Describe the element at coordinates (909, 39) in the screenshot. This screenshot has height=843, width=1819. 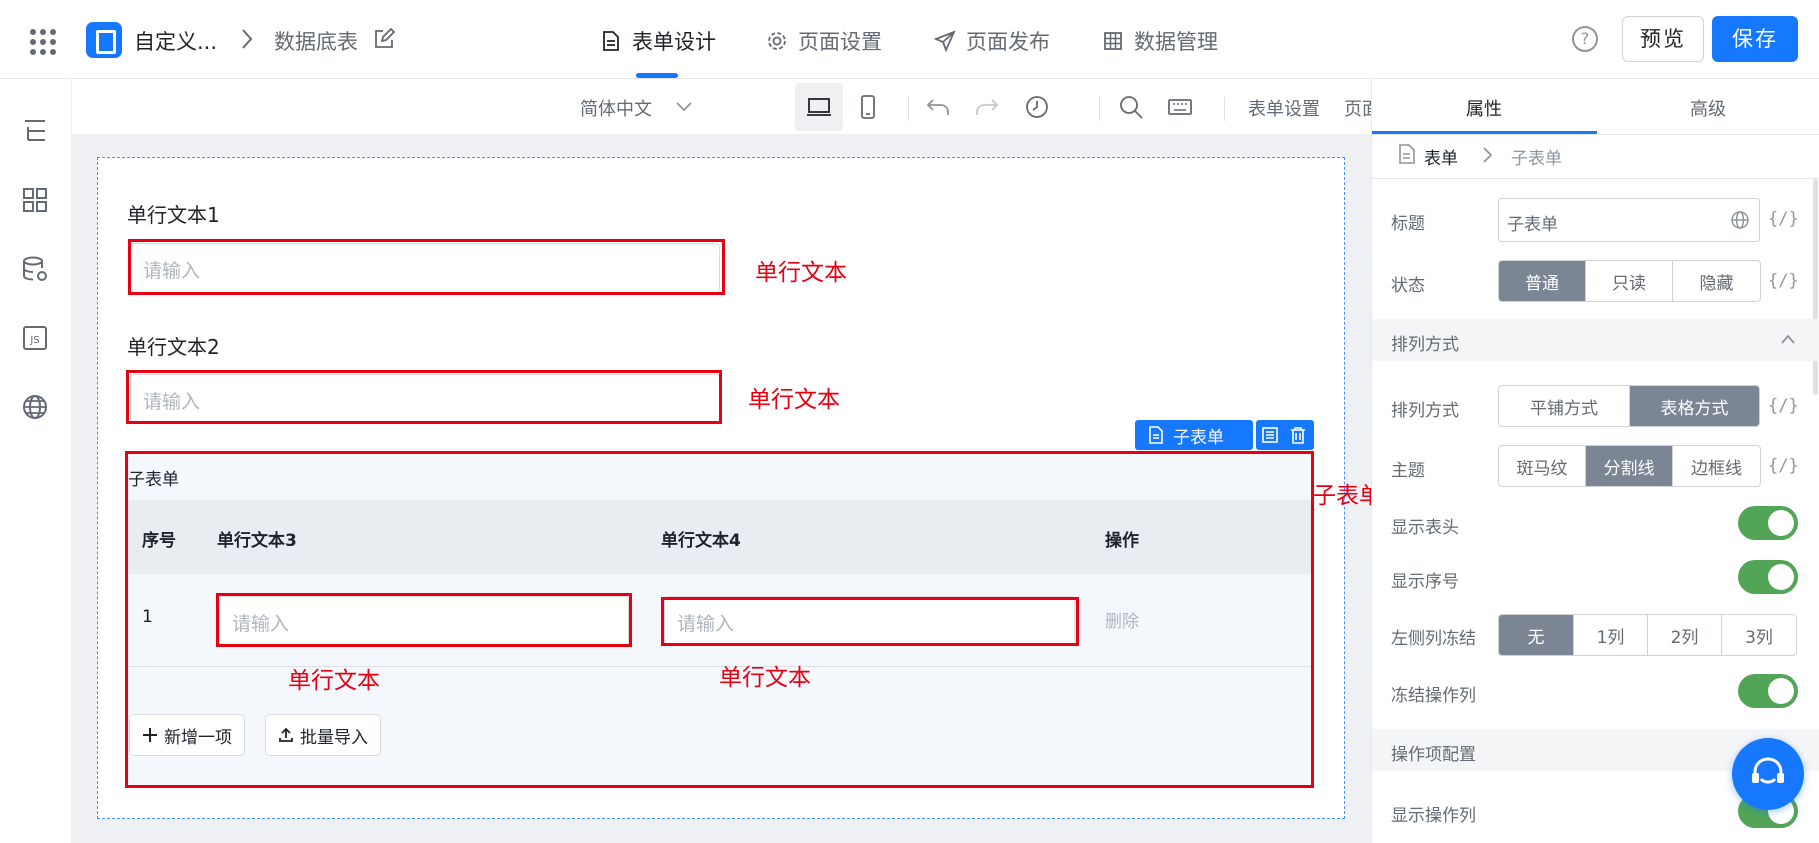
I see `top-bar: 自定义... 数据底表 表单设计 页面设置 页面发布 数据管理 ? 预览 保存` at that location.